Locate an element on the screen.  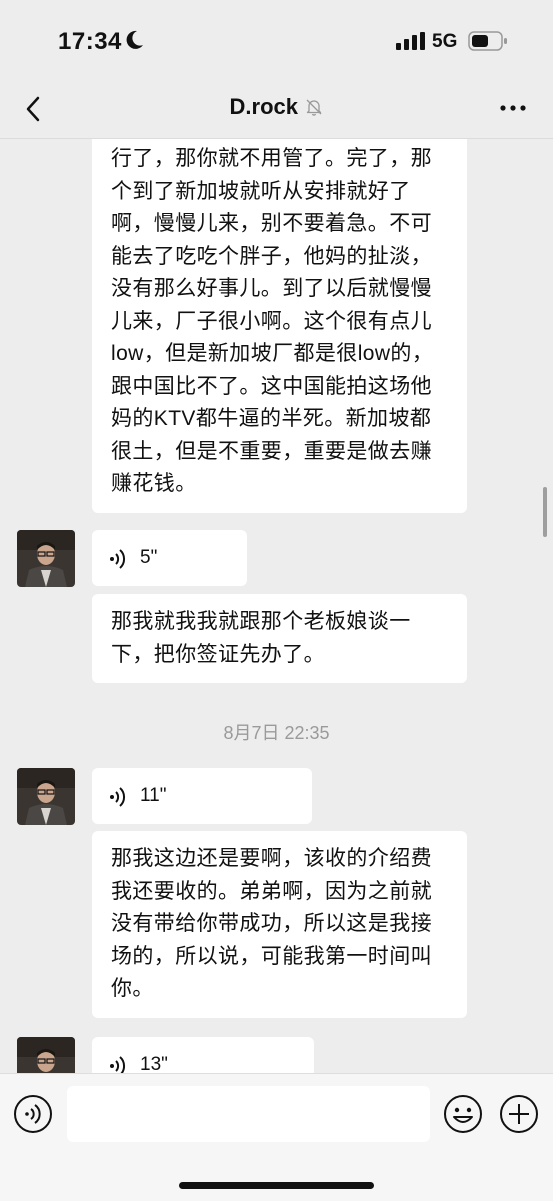
network-type: 5G is located at coordinates (445, 41).